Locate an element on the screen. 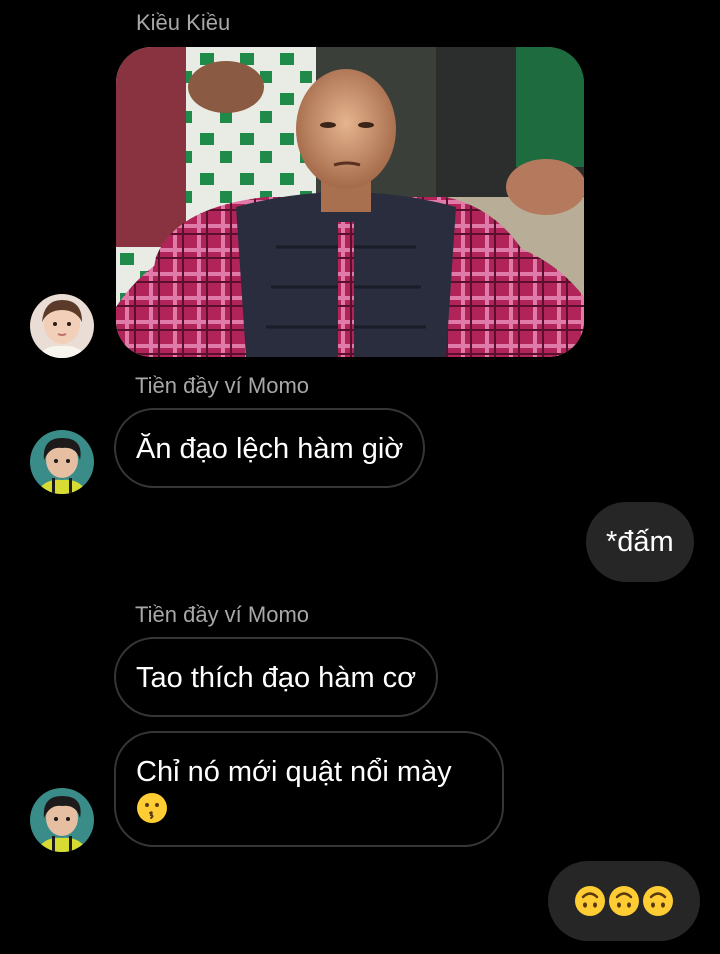 This screenshot has width=720, height=954. message-bubble: Tao thích đạo hàm cơ is located at coordinates (276, 677).